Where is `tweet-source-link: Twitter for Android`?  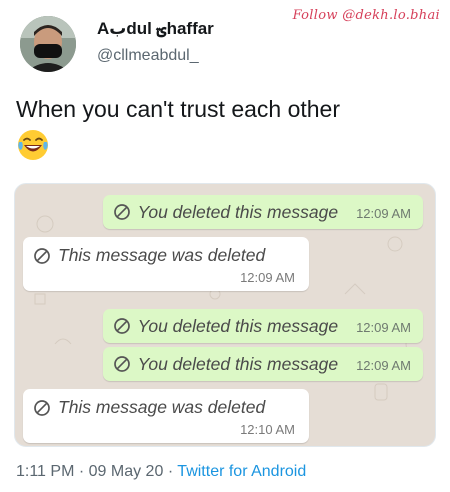
tweet-source-link: Twitter for Android is located at coordinates (241, 471).